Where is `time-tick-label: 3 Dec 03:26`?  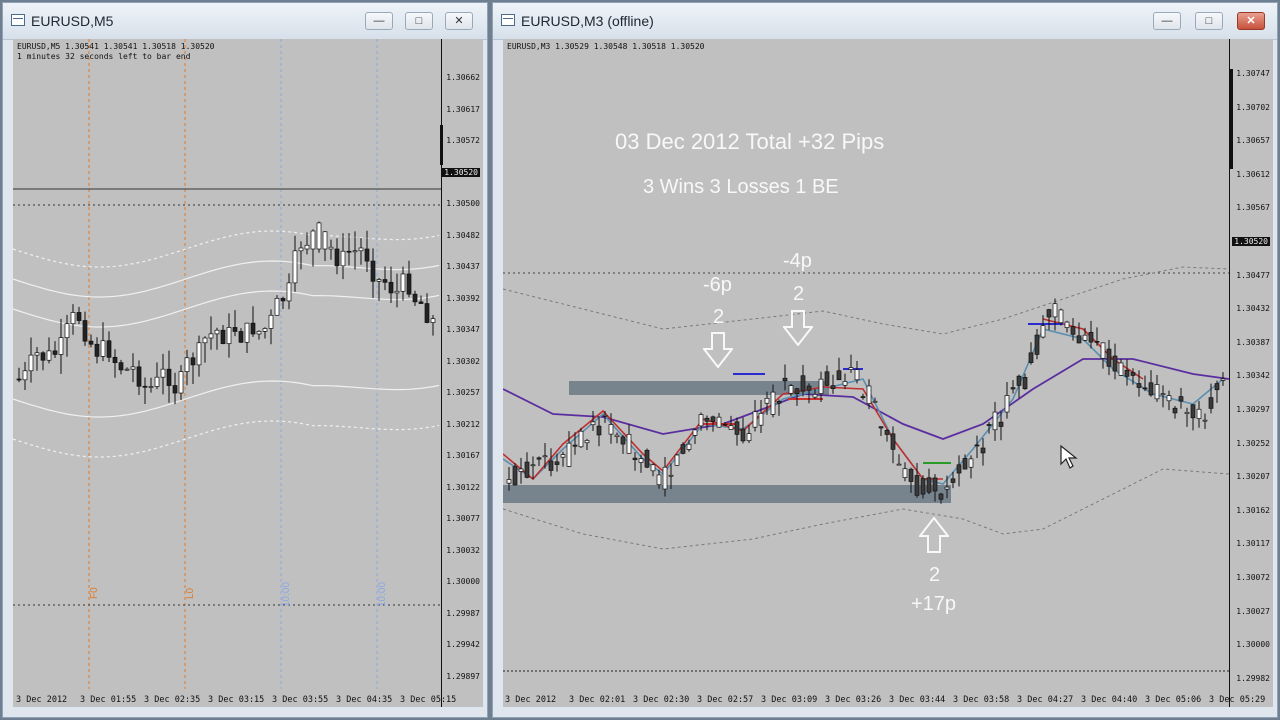 time-tick-label: 3 Dec 03:26 is located at coordinates (853, 700).